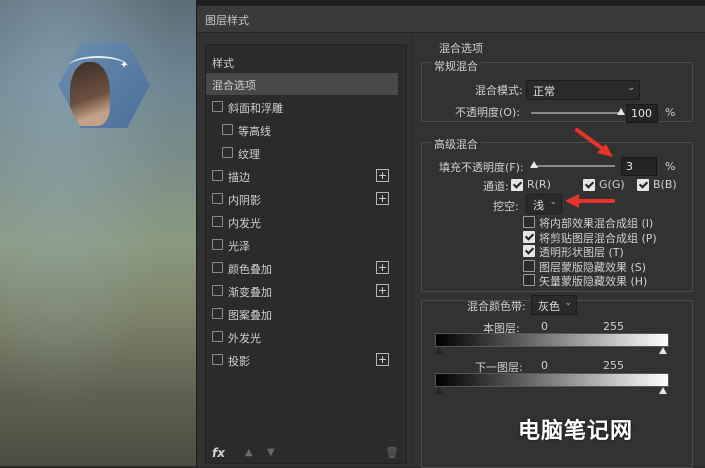  Describe the element at coordinates (302, 245) in the screenshot. I see `style-item: 光泽` at that location.